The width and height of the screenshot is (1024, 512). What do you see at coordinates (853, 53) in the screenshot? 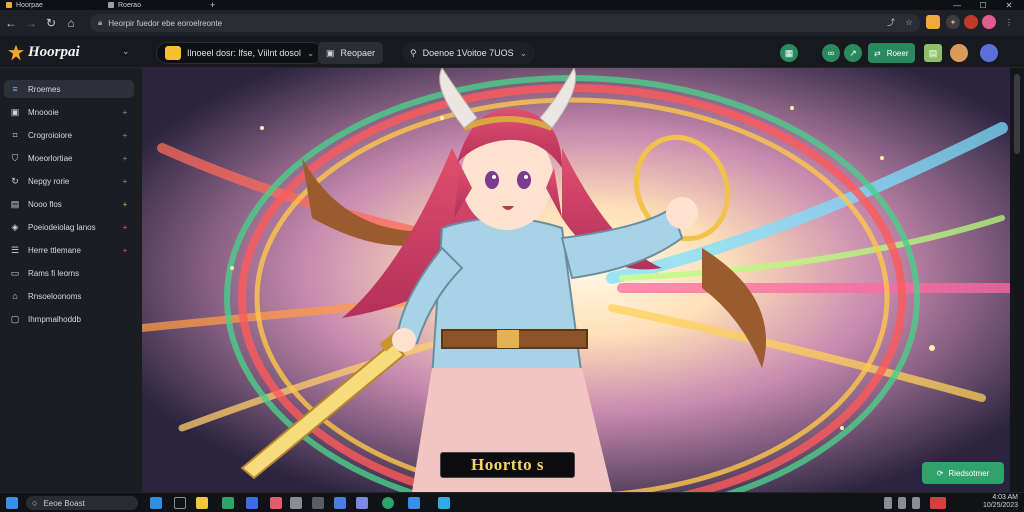
I see `share-icon: ↗` at bounding box center [853, 53].